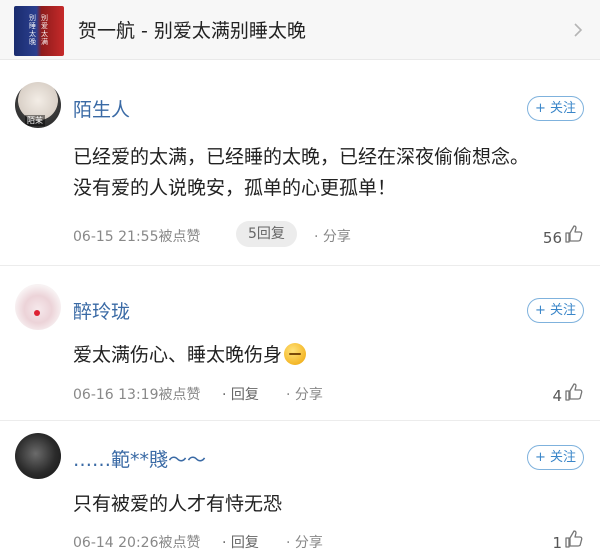 Image resolution: width=600 pixels, height=558 pixels. What do you see at coordinates (178, 355) in the screenshot?
I see `comment-text-line: 爱太满伤心、睡太晚伤身` at bounding box center [178, 355].